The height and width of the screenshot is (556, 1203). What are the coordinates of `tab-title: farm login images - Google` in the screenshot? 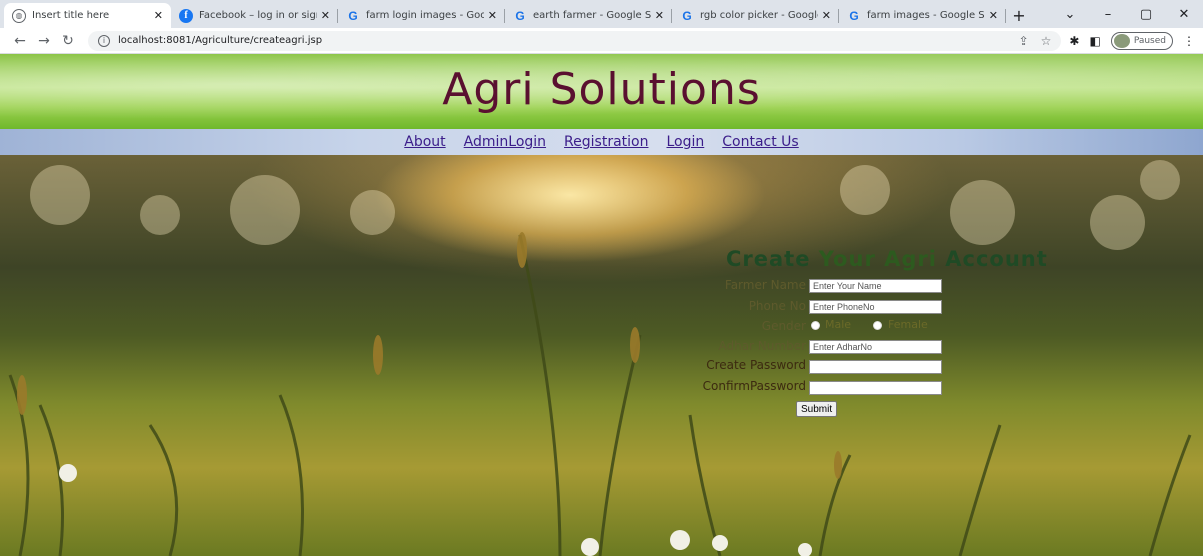 It's located at (425, 15).